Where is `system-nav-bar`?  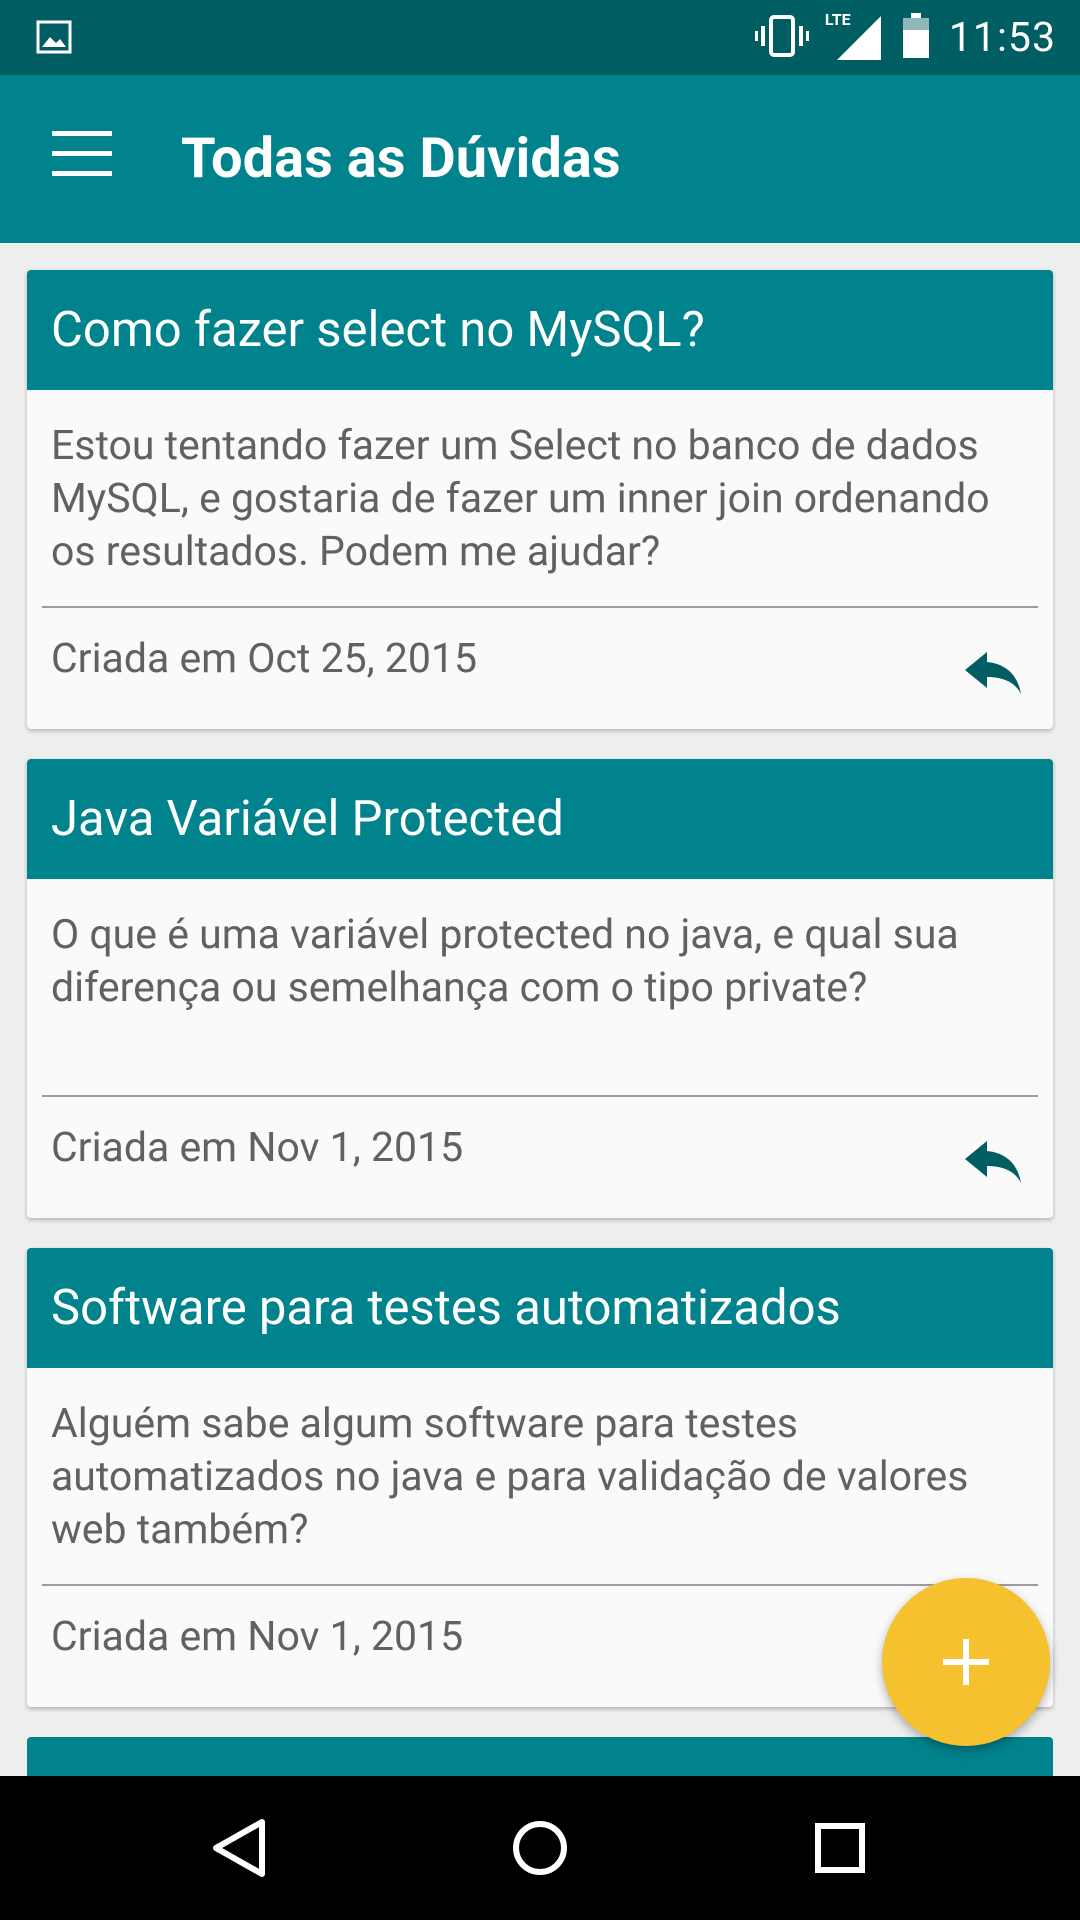 system-nav-bar is located at coordinates (540, 1848).